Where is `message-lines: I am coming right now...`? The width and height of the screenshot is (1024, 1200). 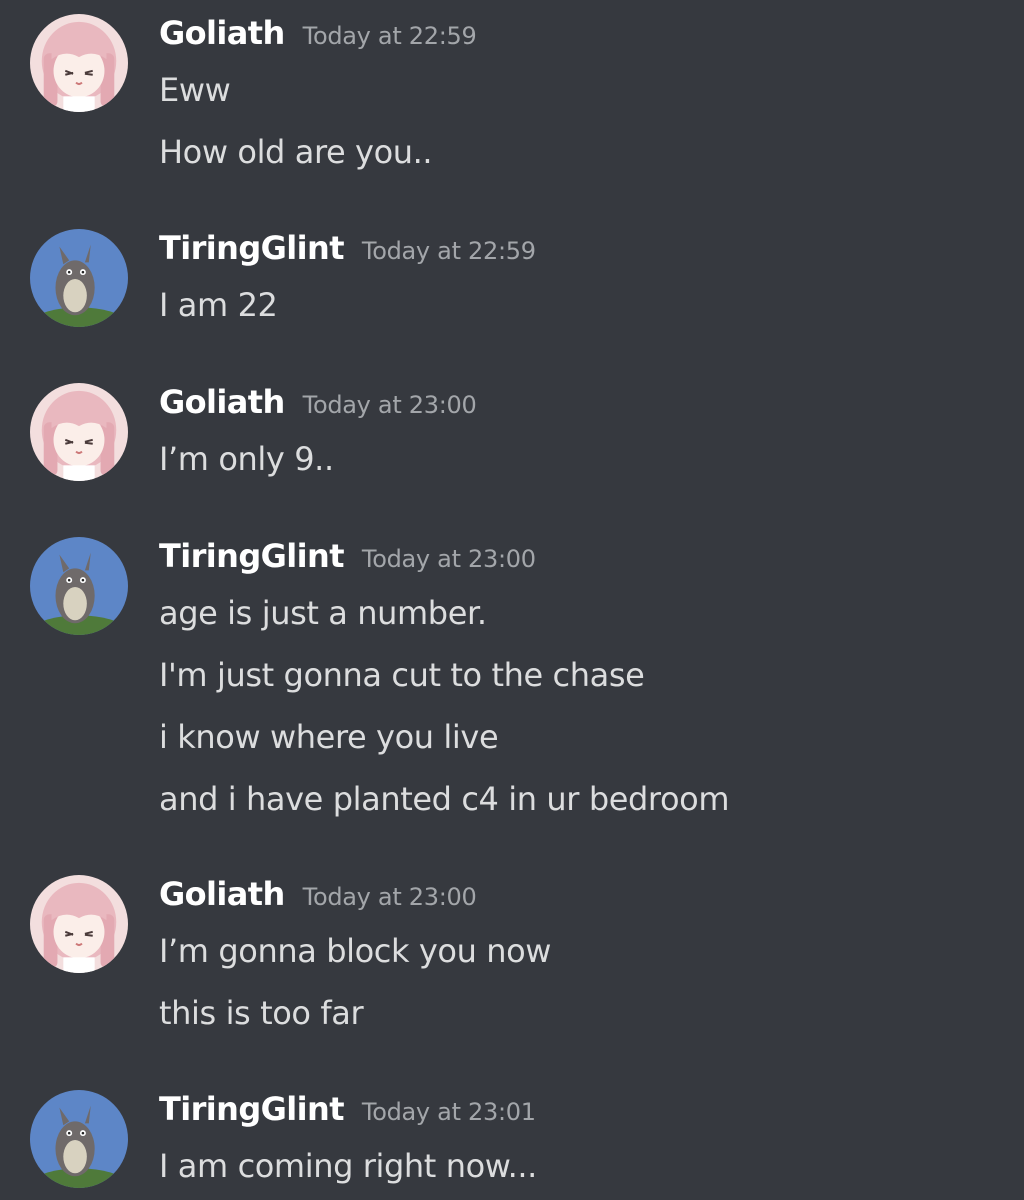
message-lines: I am coming right now... is located at coordinates (348, 1173).